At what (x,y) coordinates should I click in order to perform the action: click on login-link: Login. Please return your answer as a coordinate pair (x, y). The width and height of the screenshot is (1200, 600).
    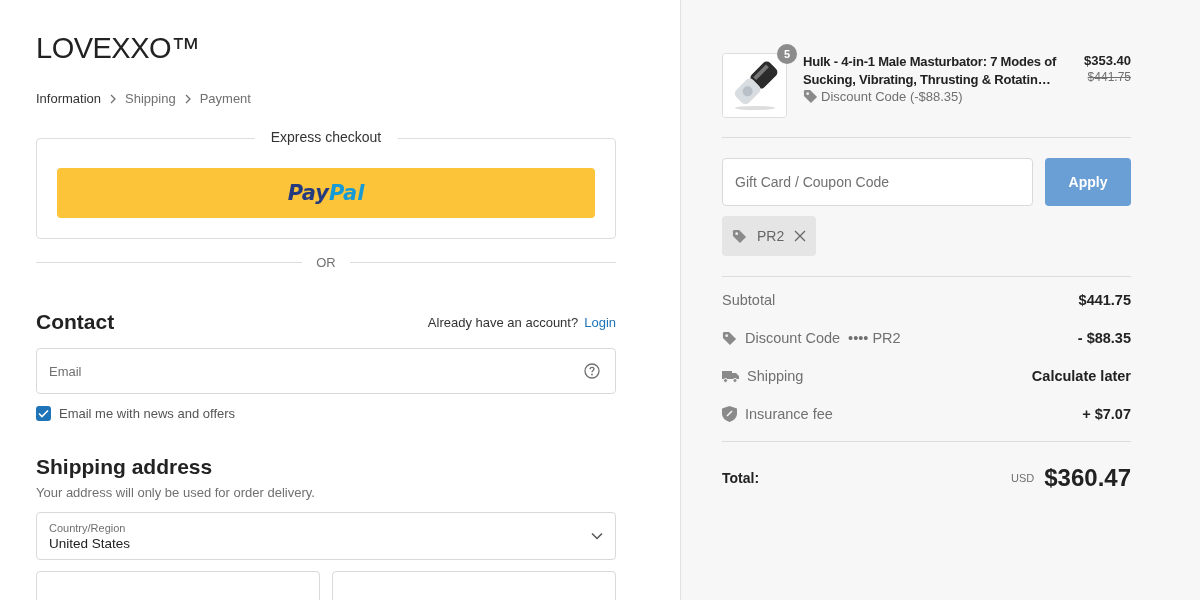
    Looking at the image, I should click on (600, 322).